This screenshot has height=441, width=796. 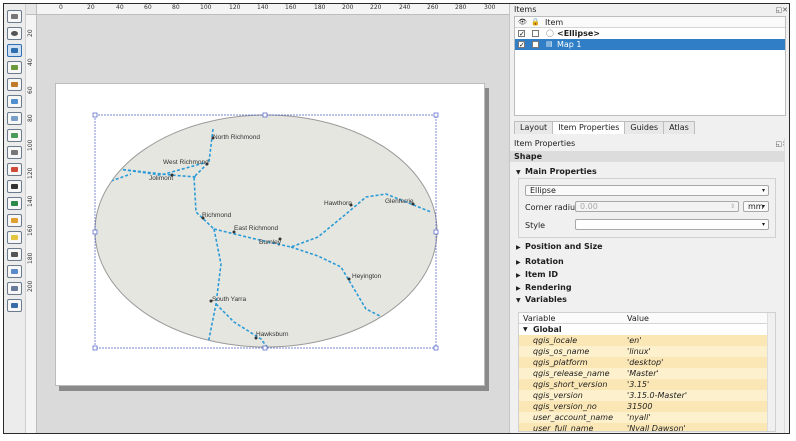 What do you see at coordinates (556, 171) in the screenshot?
I see `section-main-properties: ▼ Main Properties` at bounding box center [556, 171].